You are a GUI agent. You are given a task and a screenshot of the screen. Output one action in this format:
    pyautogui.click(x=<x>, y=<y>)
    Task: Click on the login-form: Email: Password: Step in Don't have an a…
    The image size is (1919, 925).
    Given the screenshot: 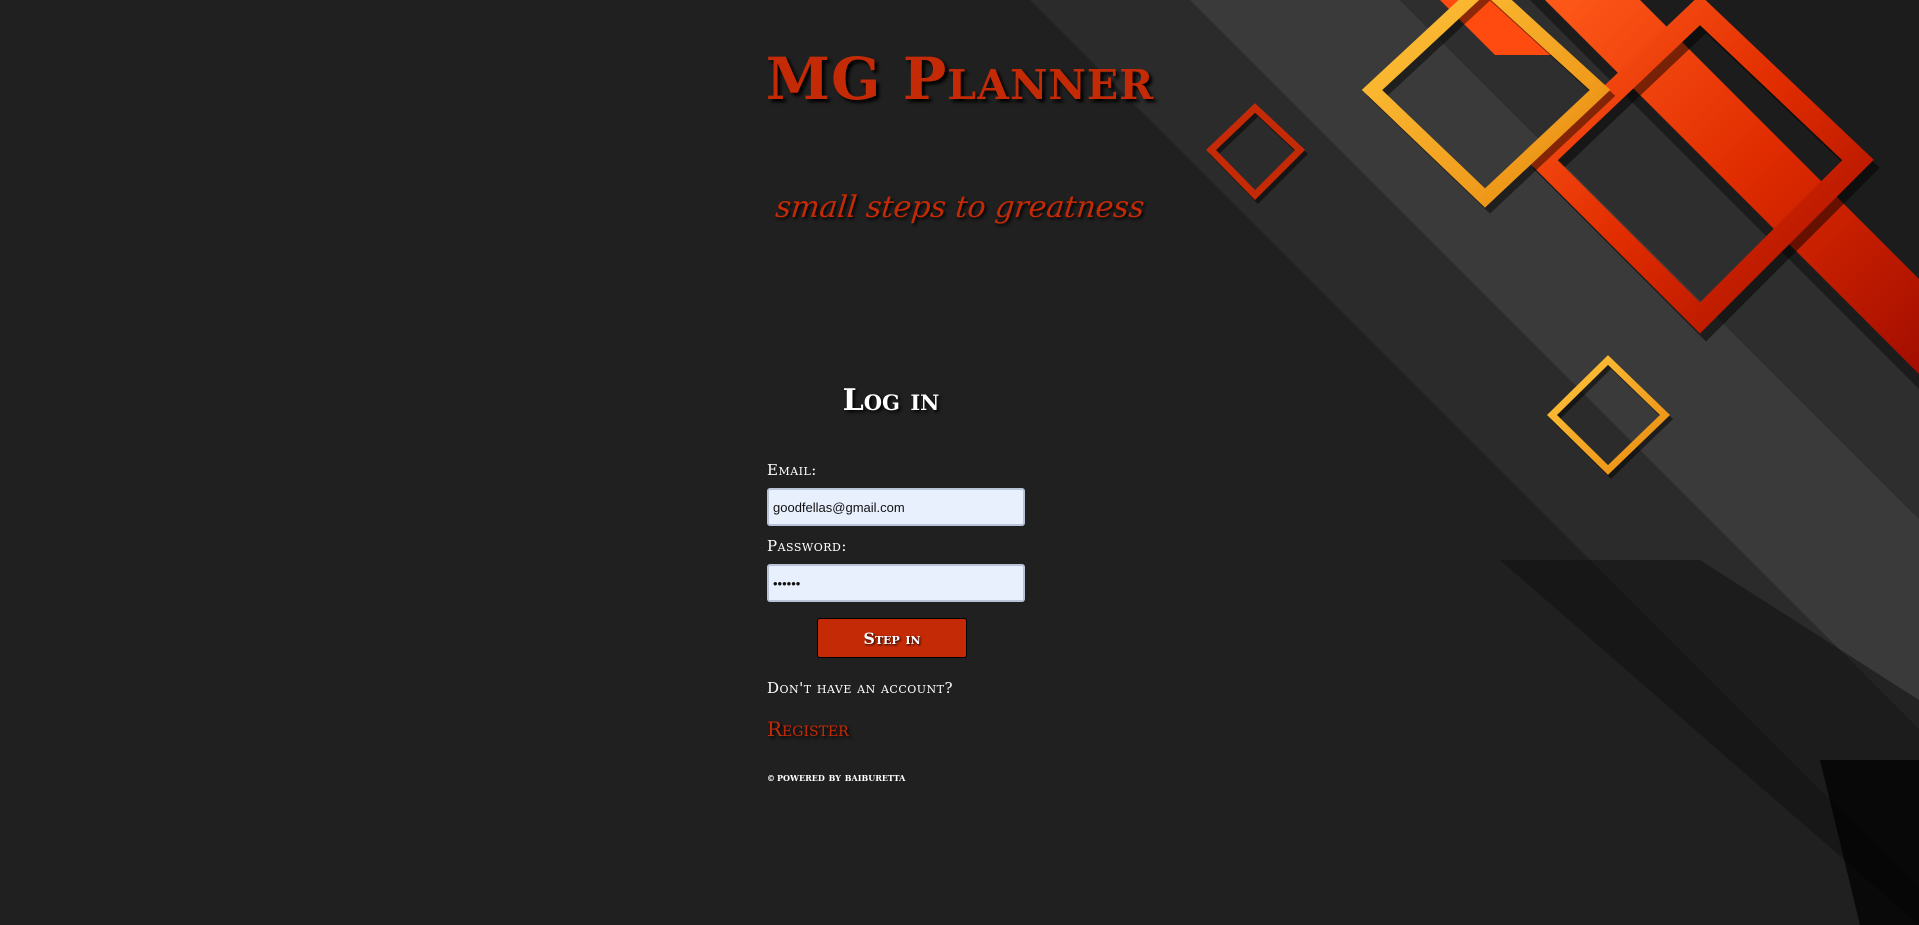 What is the action you would take?
    pyautogui.click(x=897, y=622)
    